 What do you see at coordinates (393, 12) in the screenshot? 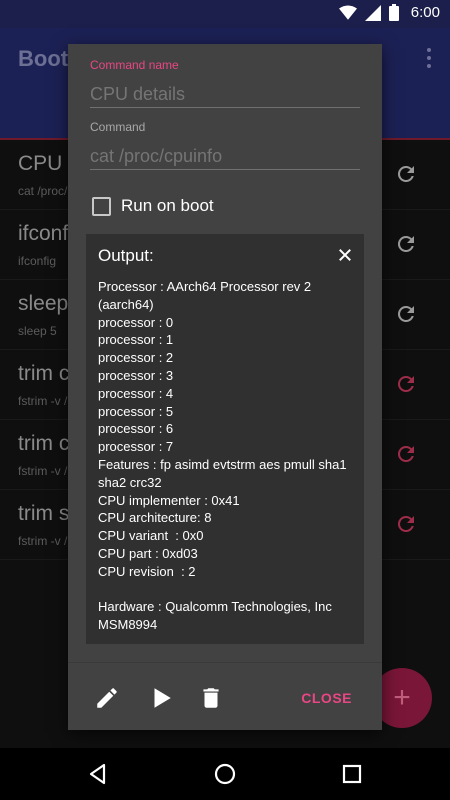
I see `battery-icon` at bounding box center [393, 12].